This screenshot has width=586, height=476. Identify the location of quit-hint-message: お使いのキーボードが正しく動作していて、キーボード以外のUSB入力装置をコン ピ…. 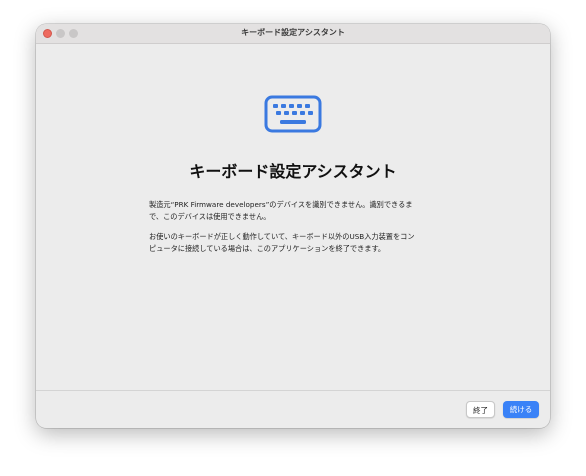
(282, 242).